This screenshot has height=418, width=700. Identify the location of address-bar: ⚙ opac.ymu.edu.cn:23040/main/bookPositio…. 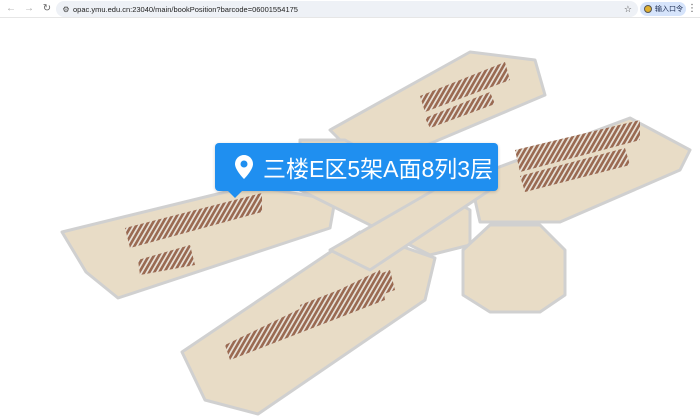
(347, 9).